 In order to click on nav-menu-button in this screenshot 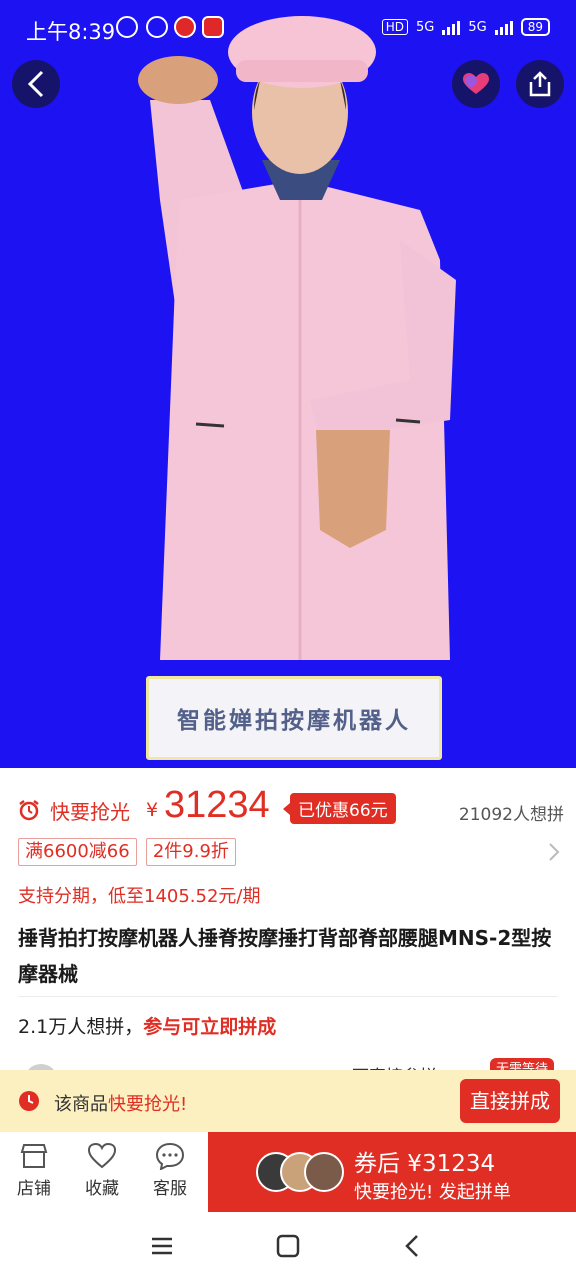, I will do `click(162, 1246)`.